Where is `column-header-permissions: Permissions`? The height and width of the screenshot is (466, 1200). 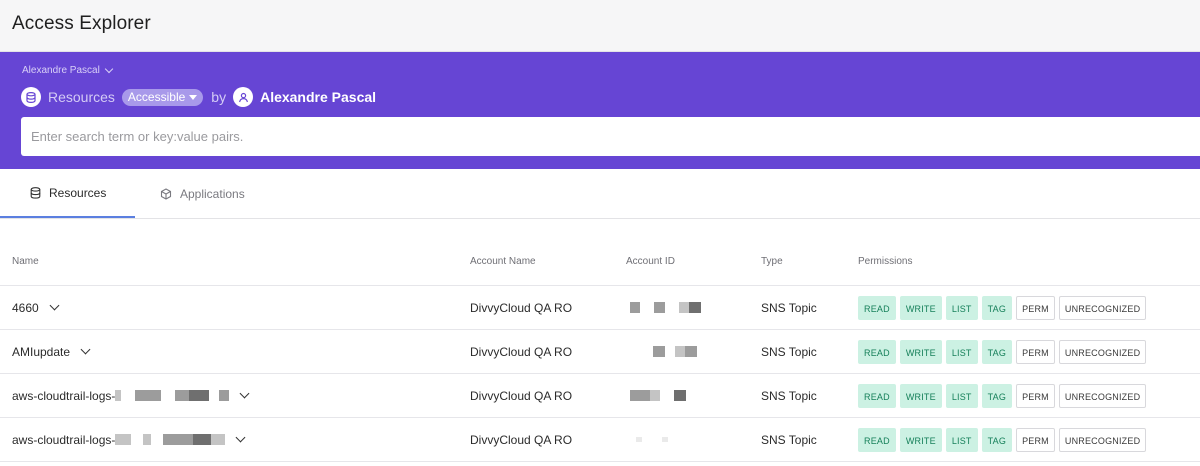
column-header-permissions: Permissions is located at coordinates (885, 261).